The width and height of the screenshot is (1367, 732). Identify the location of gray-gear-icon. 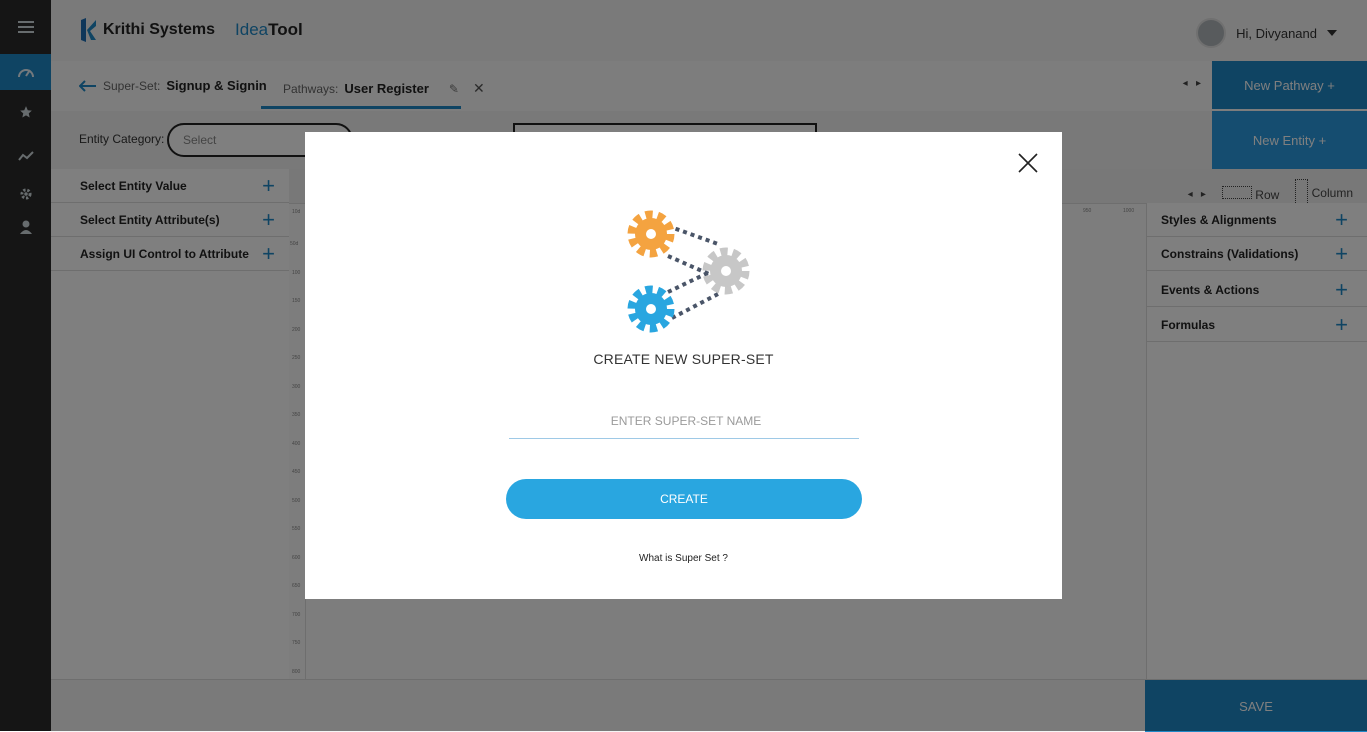
(726, 271).